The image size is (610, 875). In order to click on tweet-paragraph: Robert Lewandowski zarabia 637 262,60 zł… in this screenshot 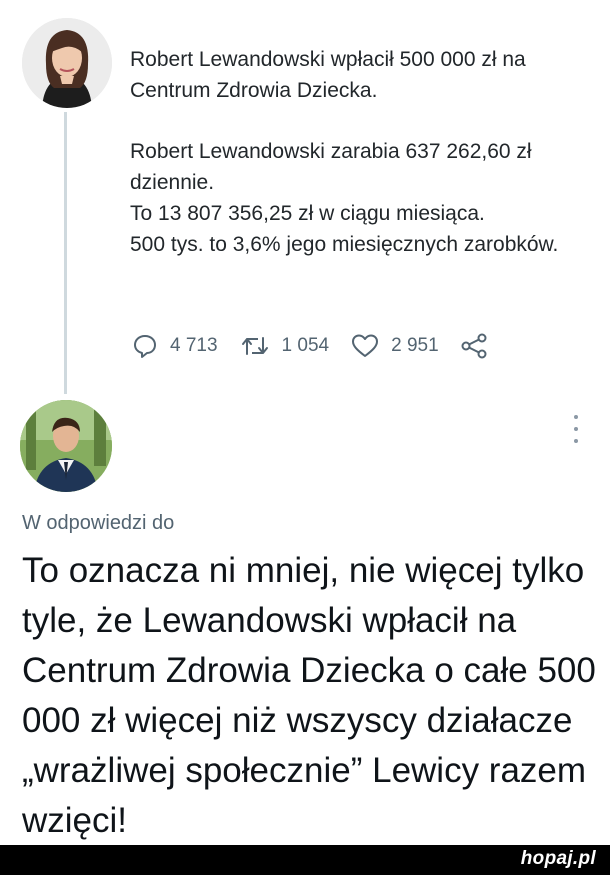, I will do `click(360, 198)`.